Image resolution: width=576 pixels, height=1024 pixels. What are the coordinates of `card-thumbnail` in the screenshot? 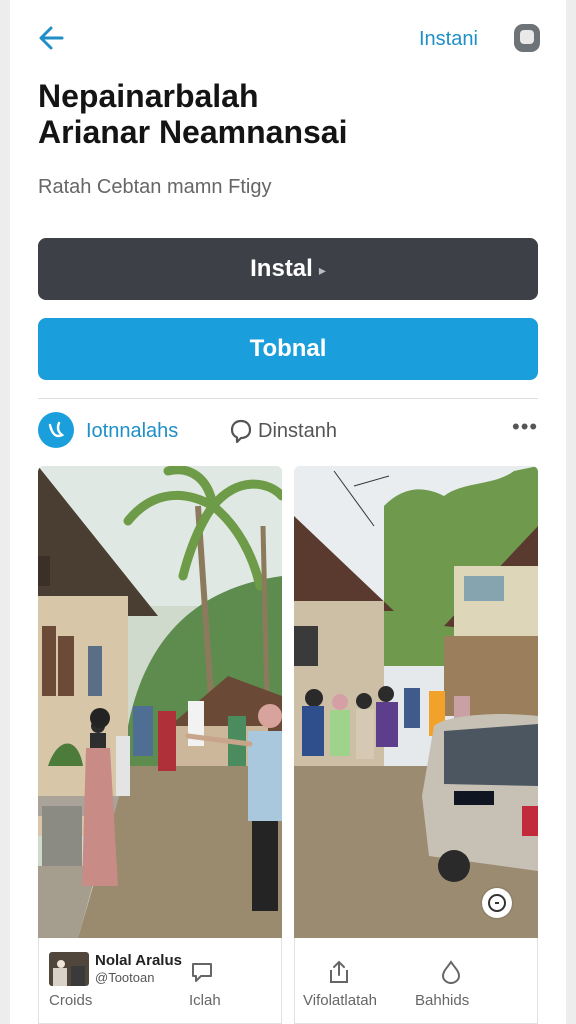 It's located at (69, 969).